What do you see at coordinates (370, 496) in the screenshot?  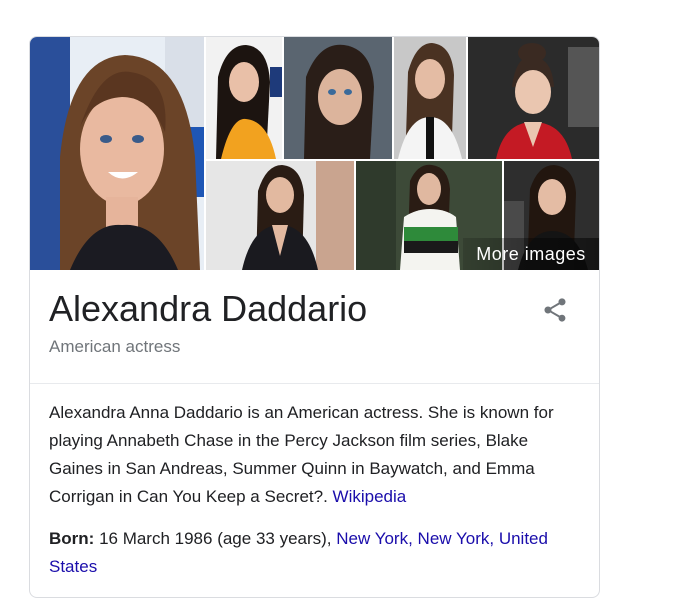 I see `wikipedia-link: Wikipedia` at bounding box center [370, 496].